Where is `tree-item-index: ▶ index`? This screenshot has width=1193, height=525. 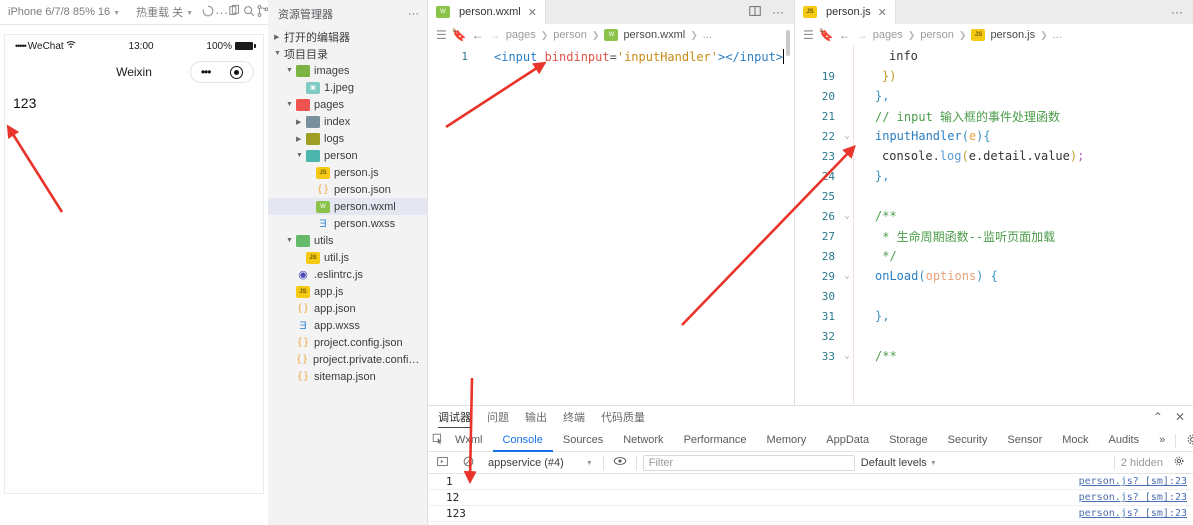
tree-item-index: ▶ index is located at coordinates (347, 121).